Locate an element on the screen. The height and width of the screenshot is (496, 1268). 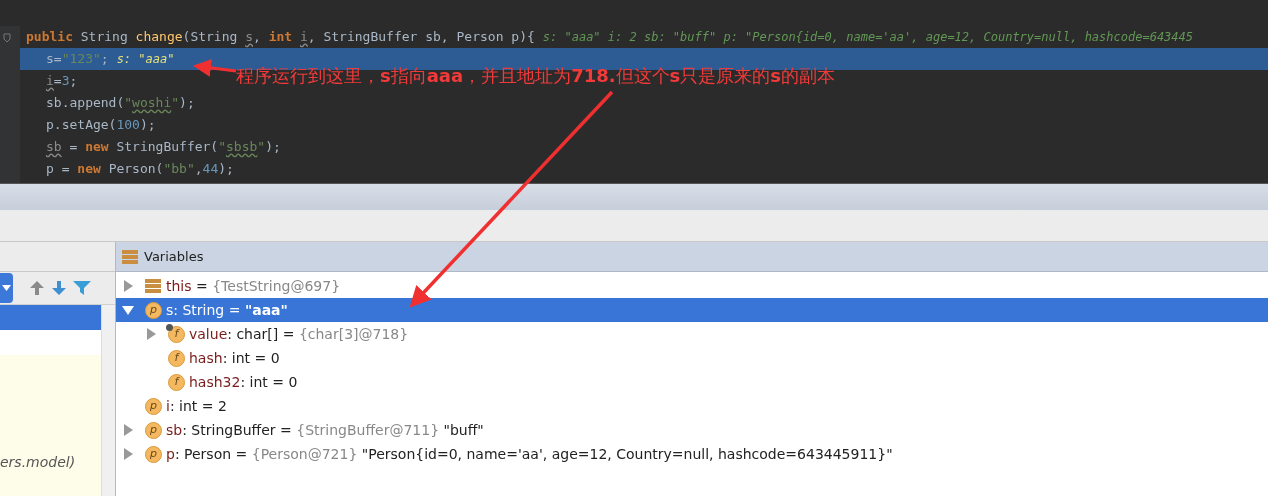
variable-label: s: String = "aaa" is located at coordinates (227, 310).